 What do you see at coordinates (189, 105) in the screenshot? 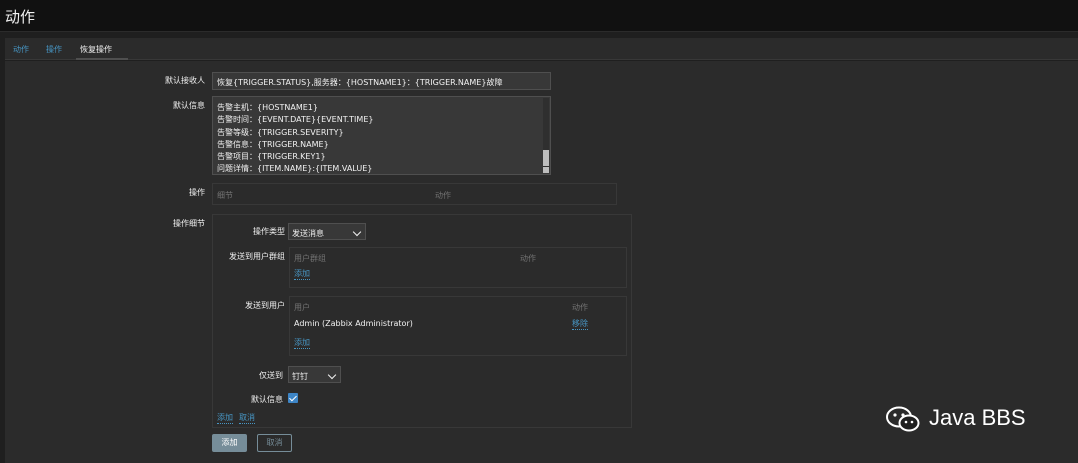
I see `default-message-label: 默认信息` at bounding box center [189, 105].